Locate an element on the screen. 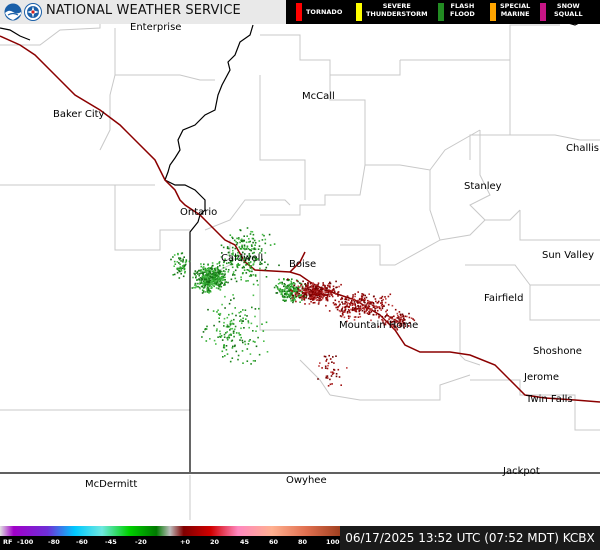  legend-item-tornado: TORNADO is located at coordinates (326, 12).